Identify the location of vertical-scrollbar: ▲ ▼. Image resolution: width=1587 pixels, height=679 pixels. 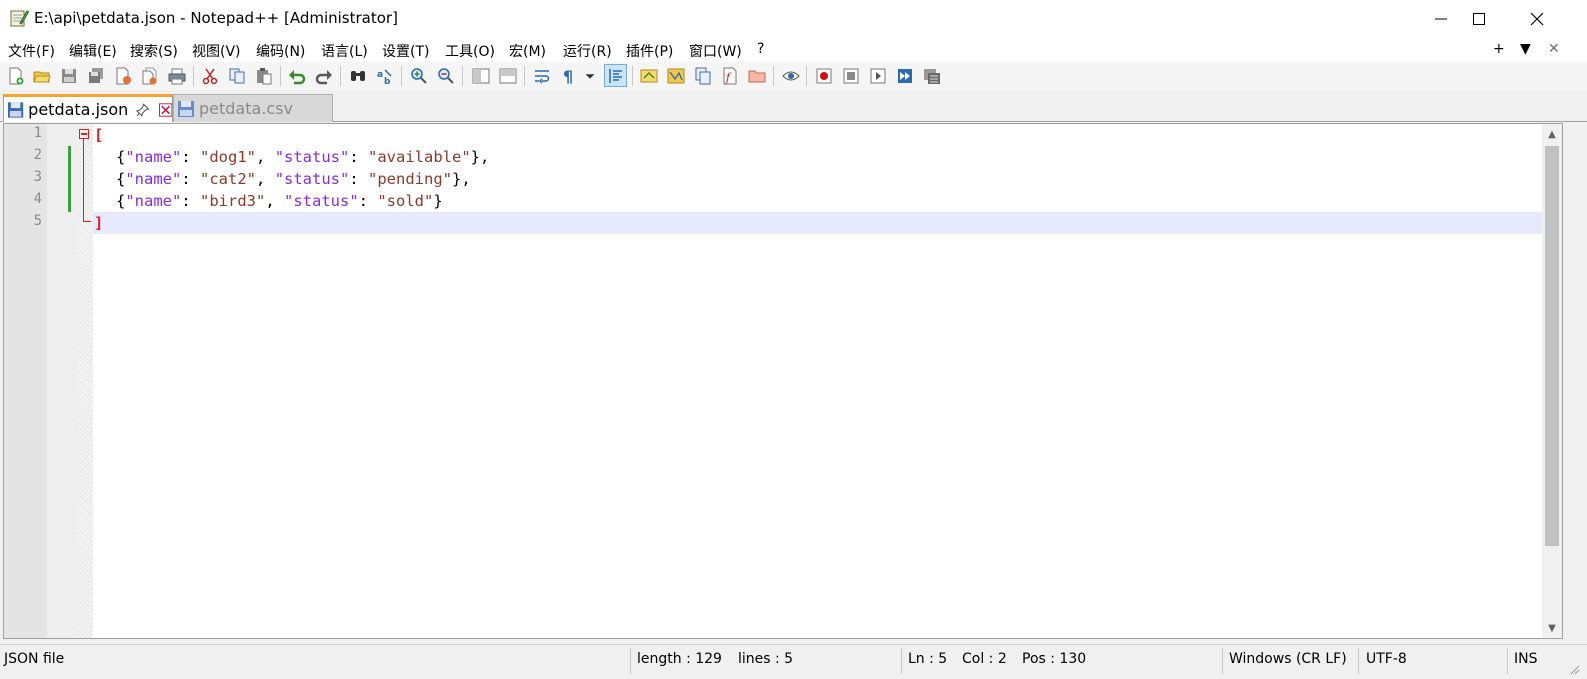
(1552, 381).